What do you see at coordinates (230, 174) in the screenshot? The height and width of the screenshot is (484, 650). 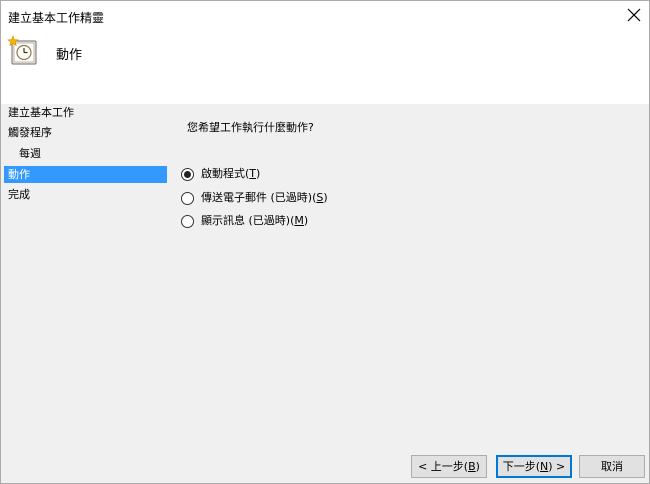 I see `radio-label-start-program: 啟動程式(T)` at bounding box center [230, 174].